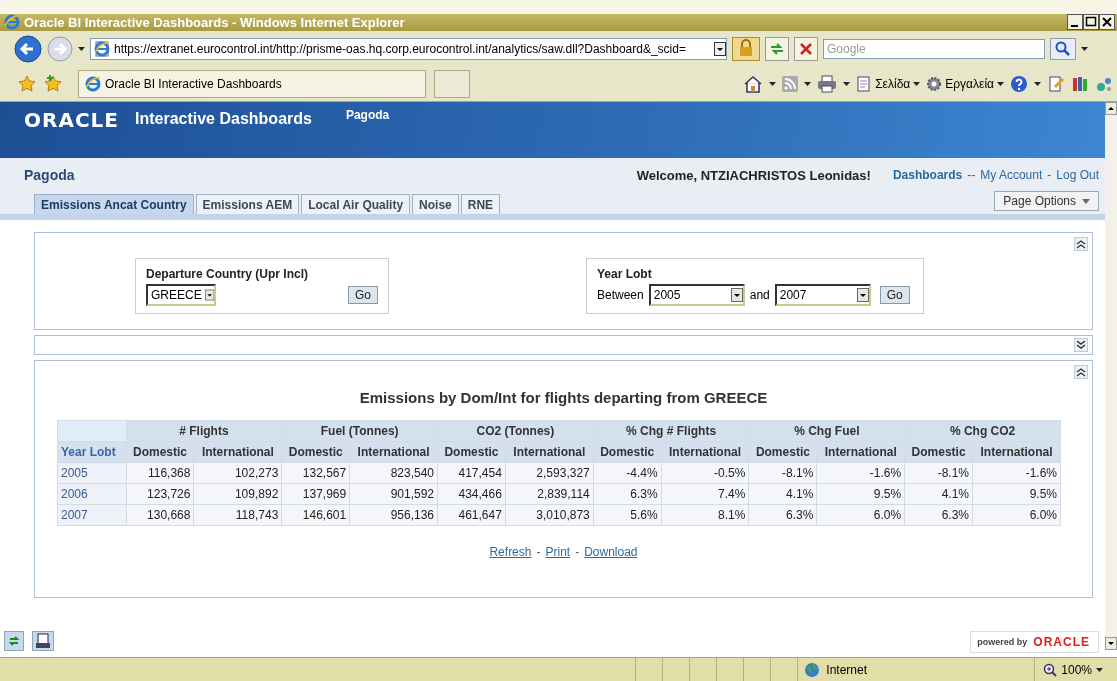 The height and width of the screenshot is (681, 1117). Describe the element at coordinates (746, 49) in the screenshot. I see `lock-icon` at that location.